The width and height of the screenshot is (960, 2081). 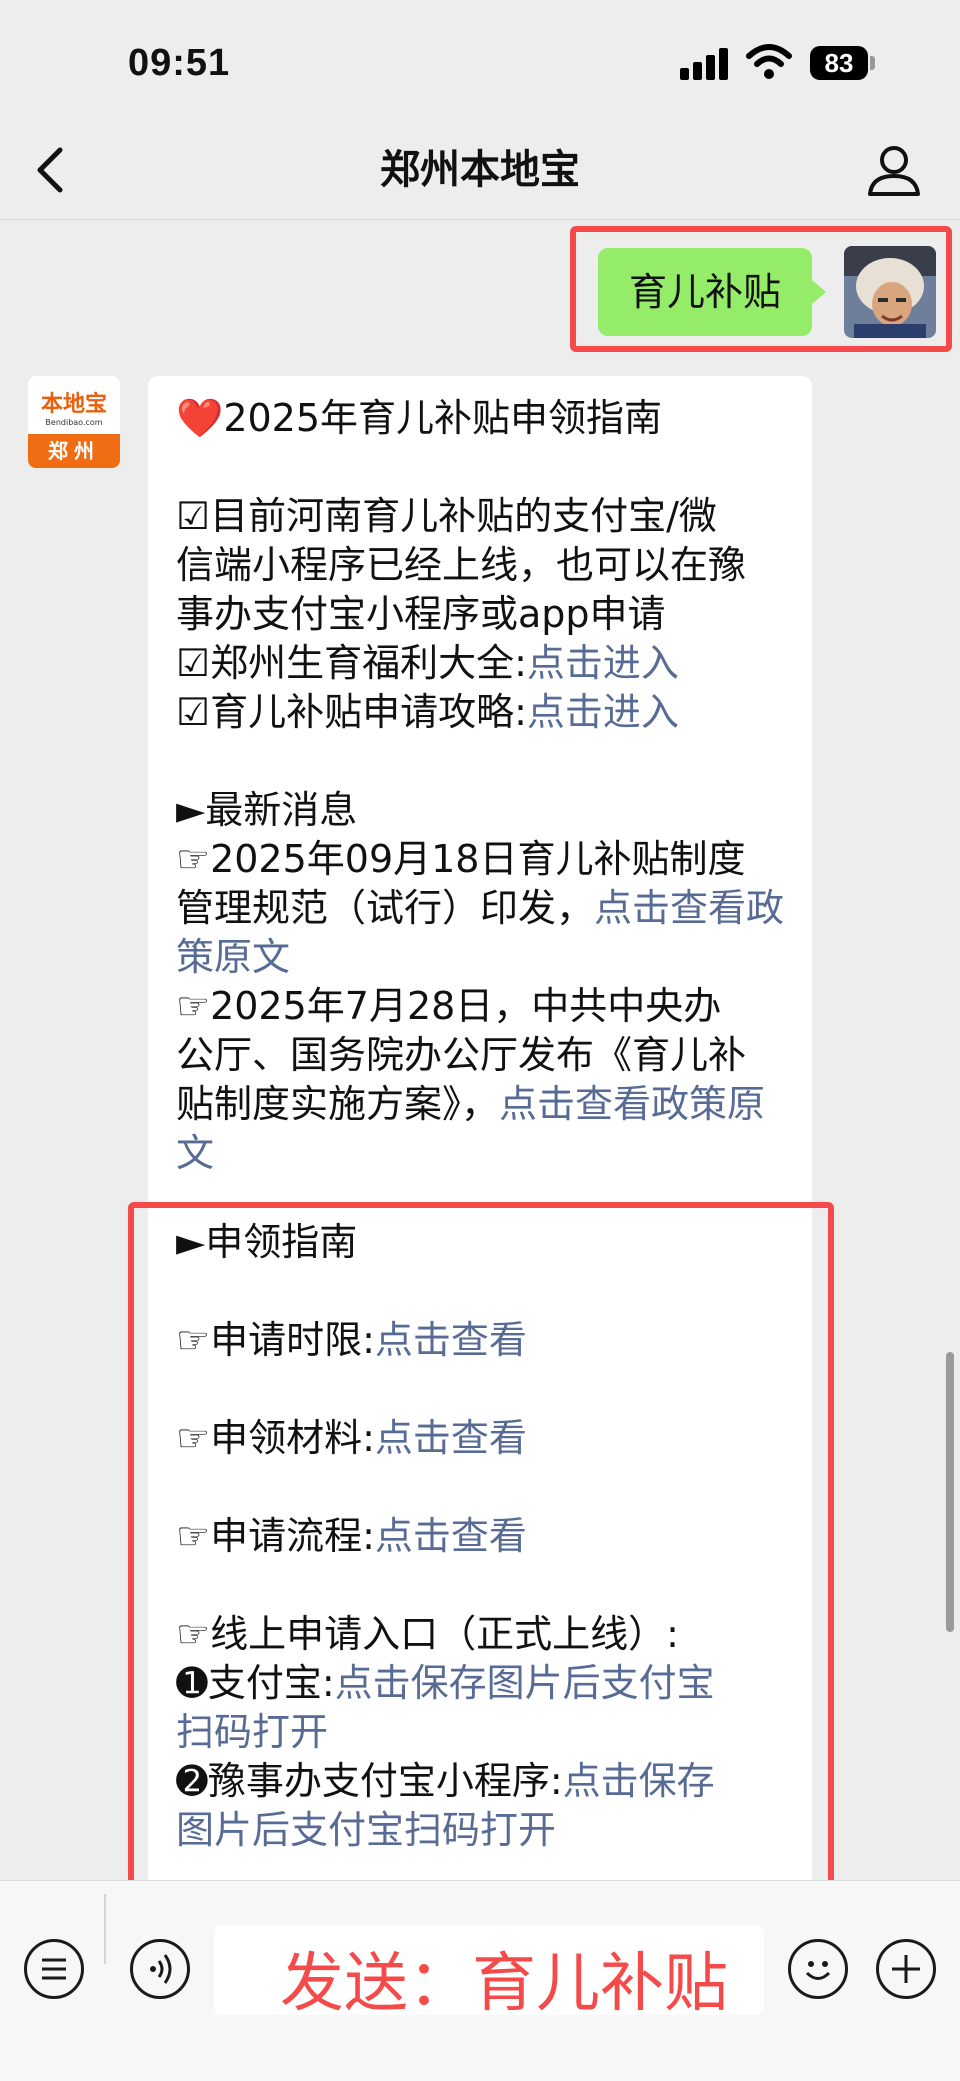 I want to click on welfare-line: ☑郑州生育福利大全:点击进入, so click(x=482, y=663).